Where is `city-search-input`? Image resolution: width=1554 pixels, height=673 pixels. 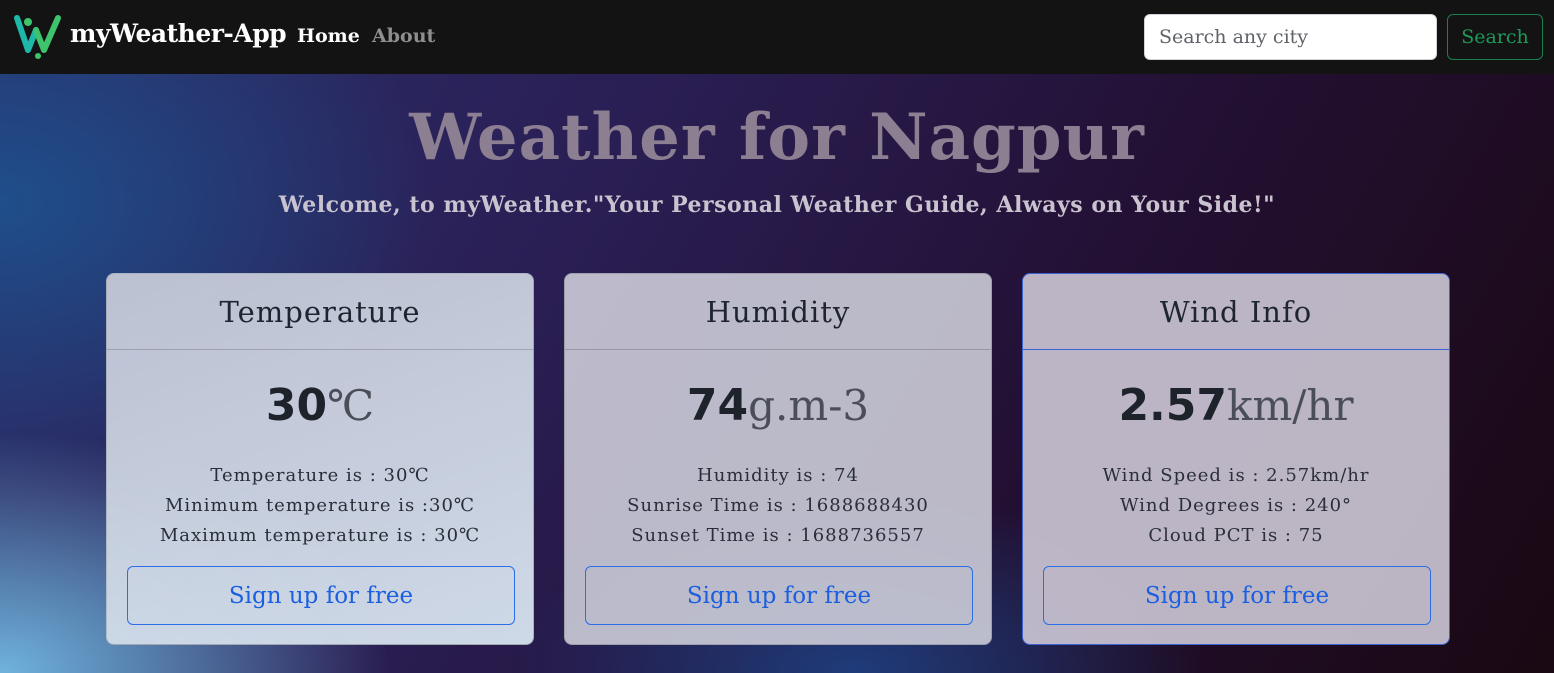
city-search-input is located at coordinates (1290, 37).